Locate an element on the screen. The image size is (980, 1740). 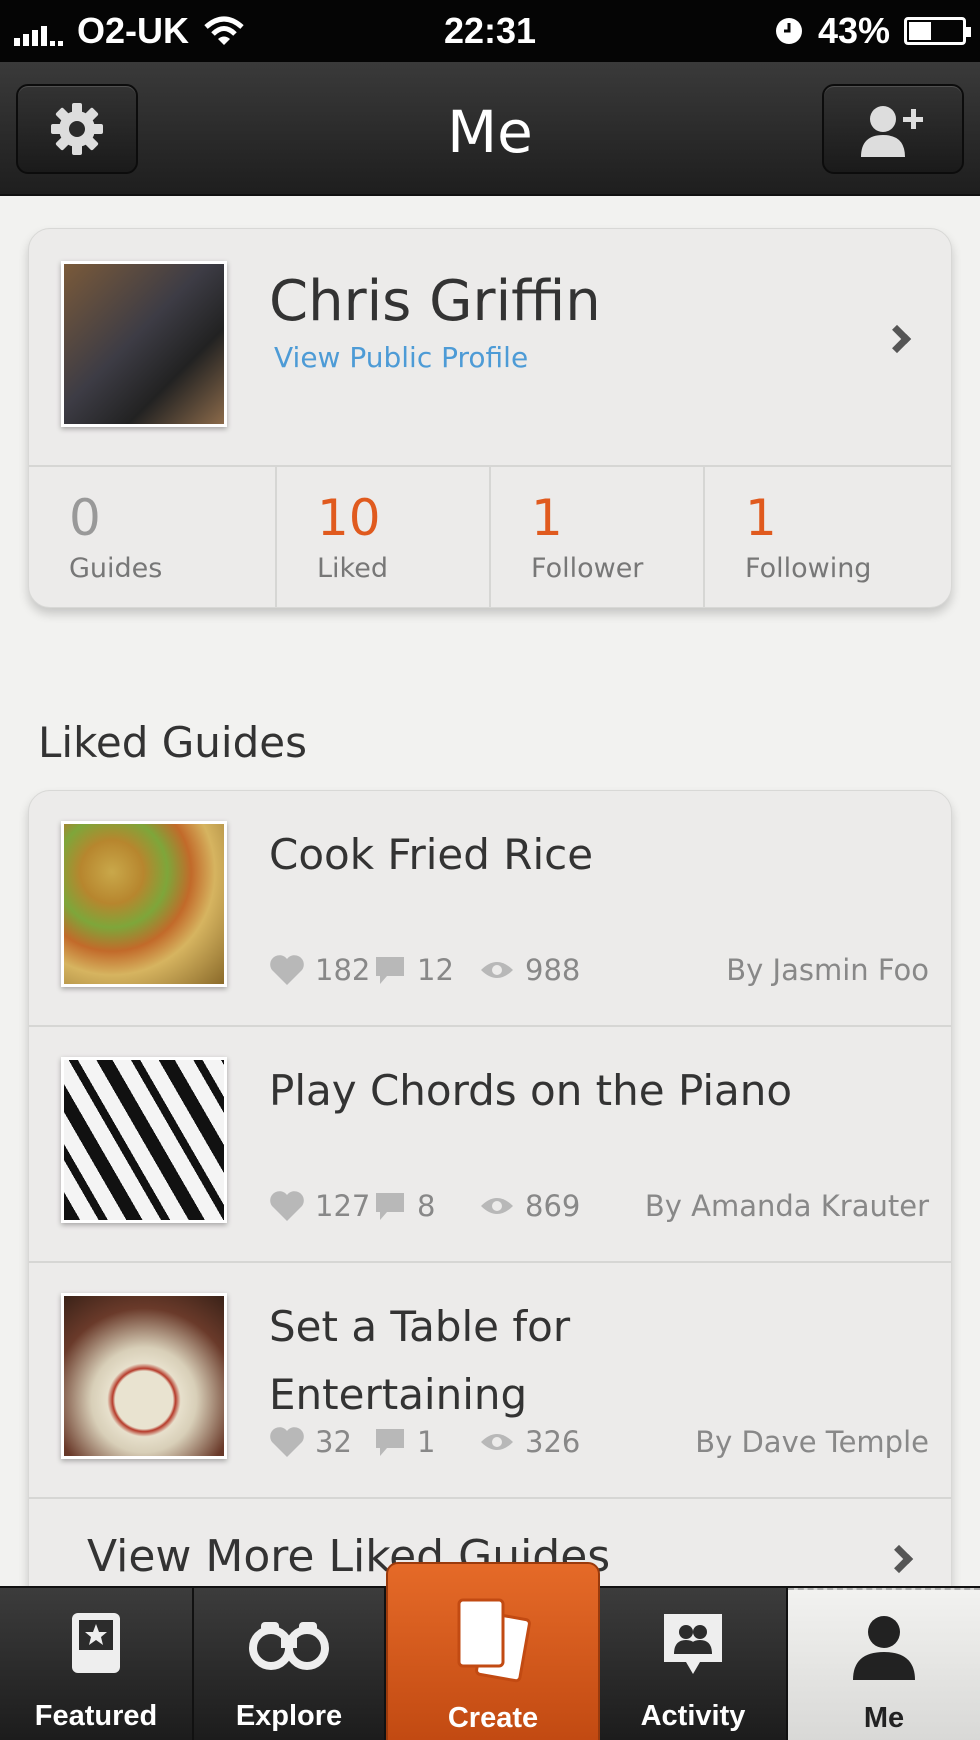
comments-count: 1 is located at coordinates (404, 1442).